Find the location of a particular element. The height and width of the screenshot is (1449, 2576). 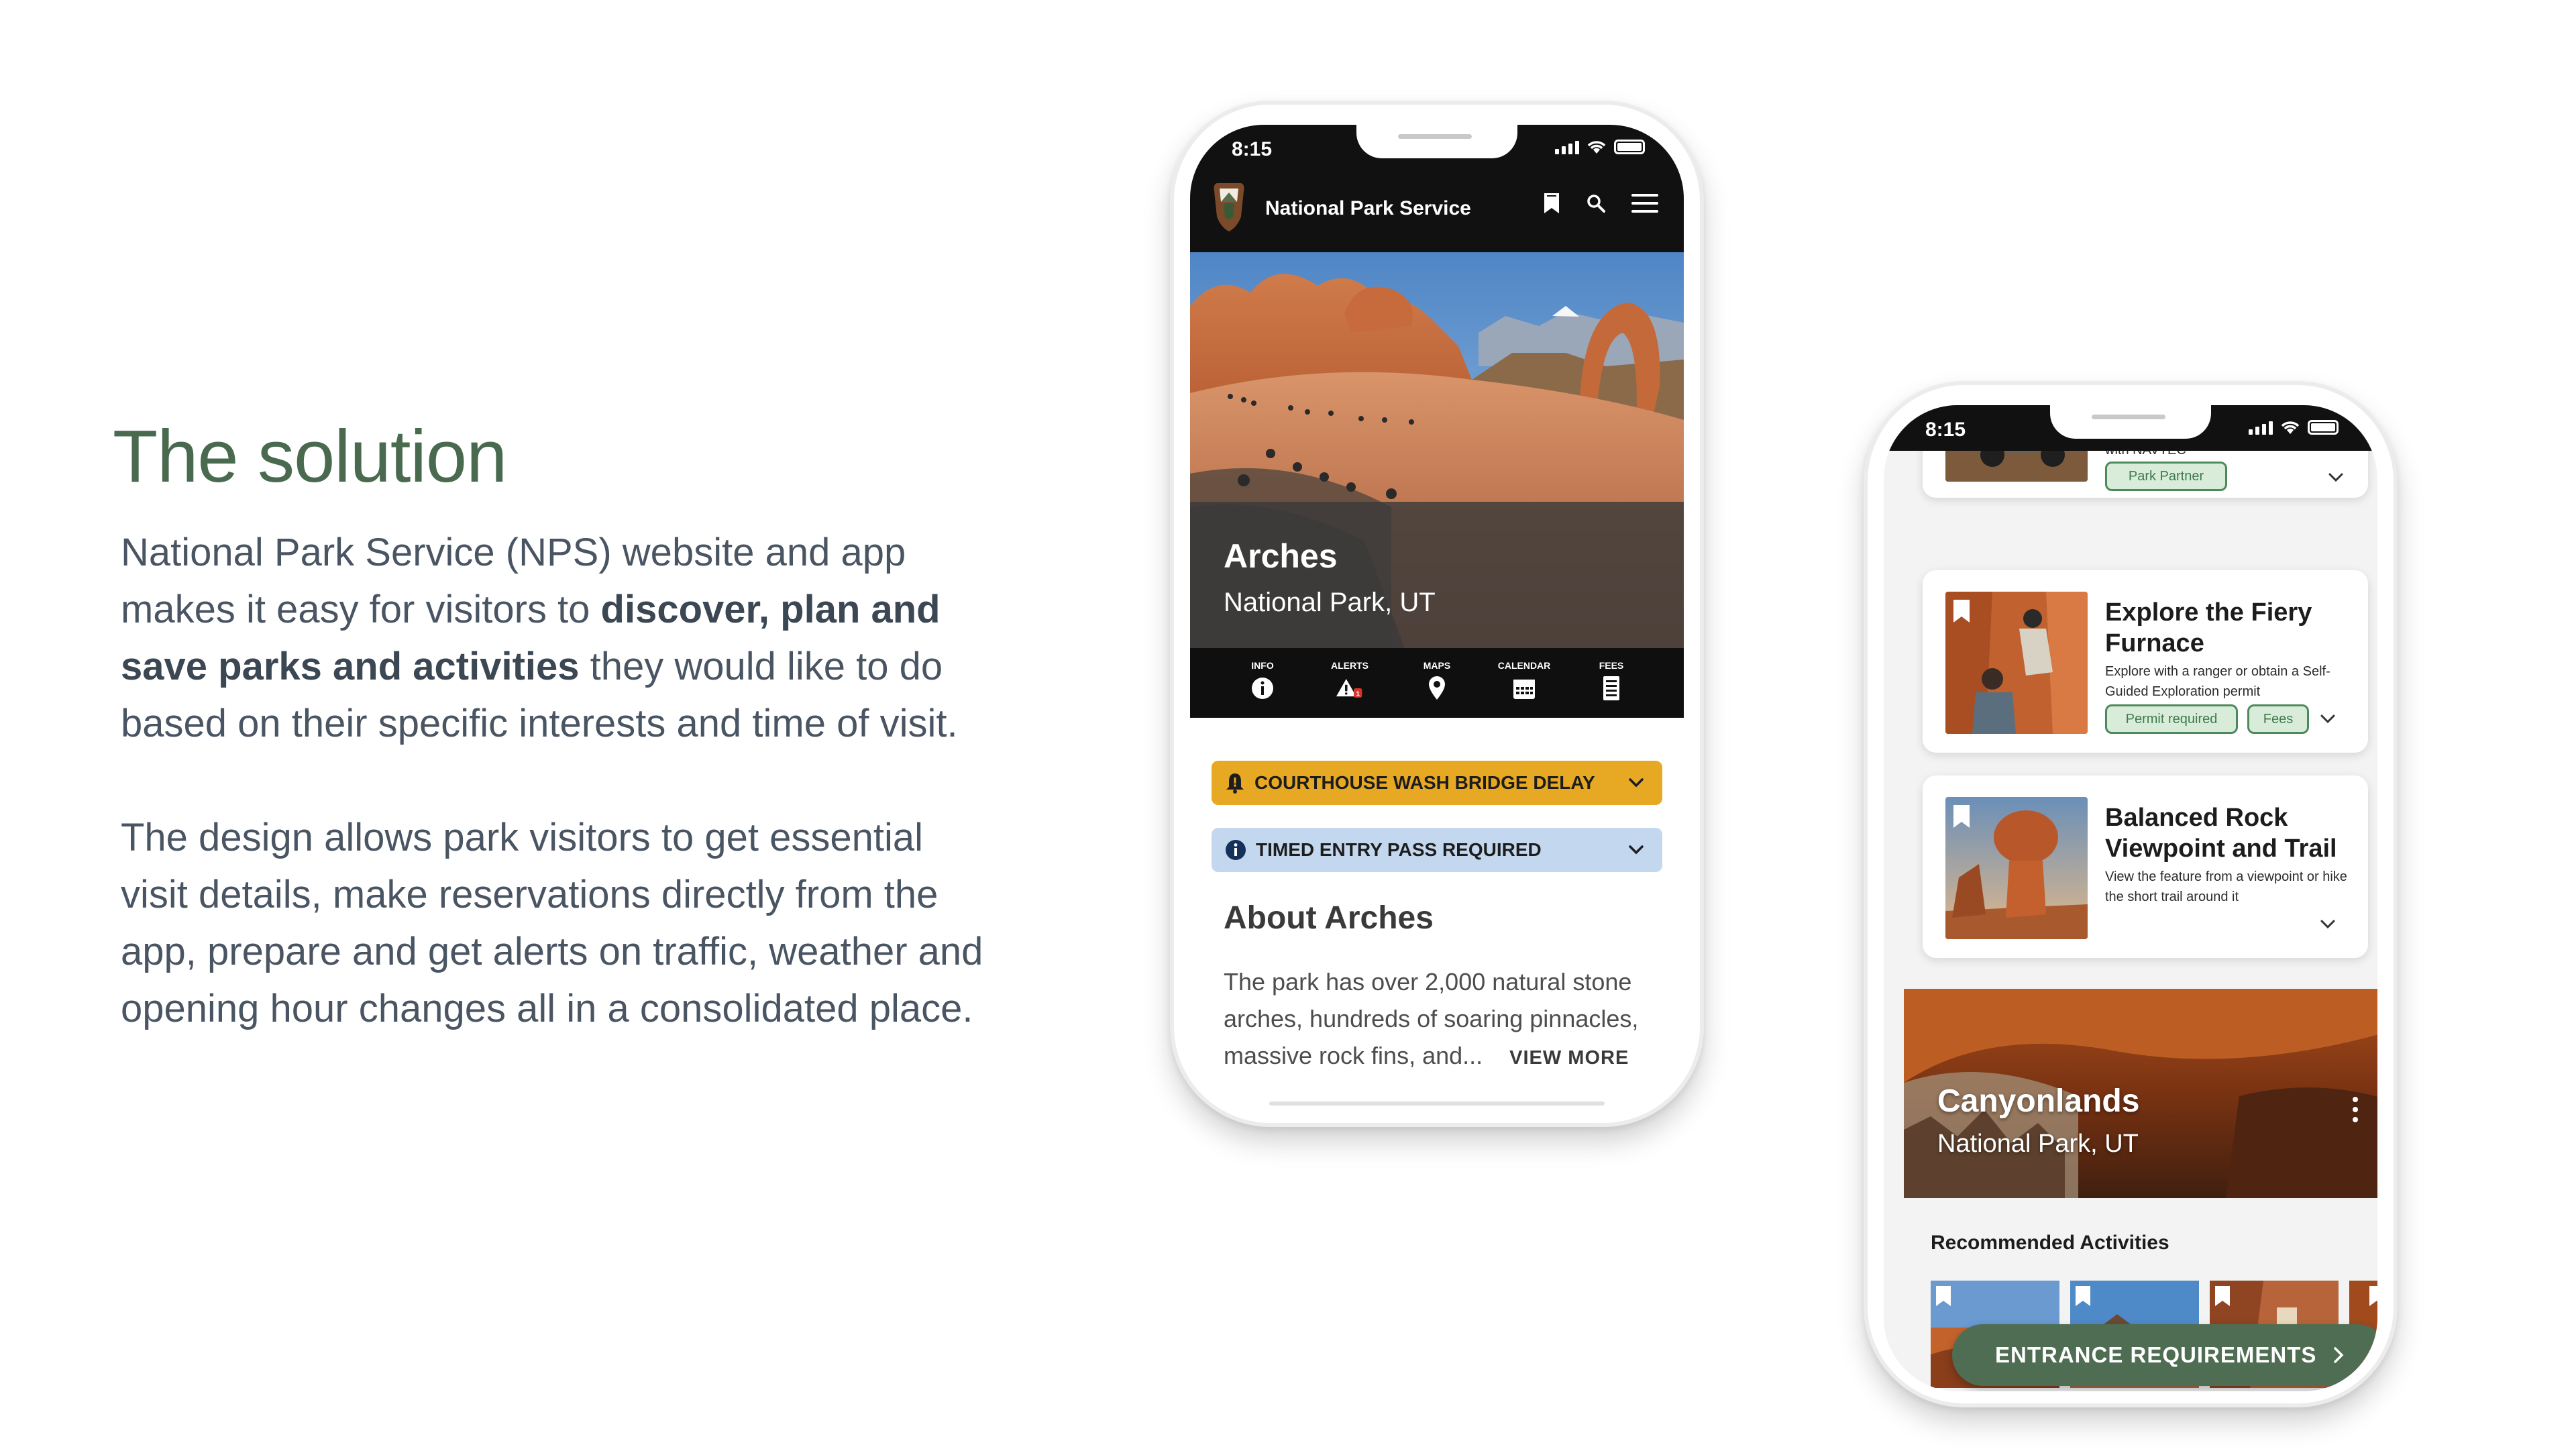

tab-info: INFO is located at coordinates (1262, 689).